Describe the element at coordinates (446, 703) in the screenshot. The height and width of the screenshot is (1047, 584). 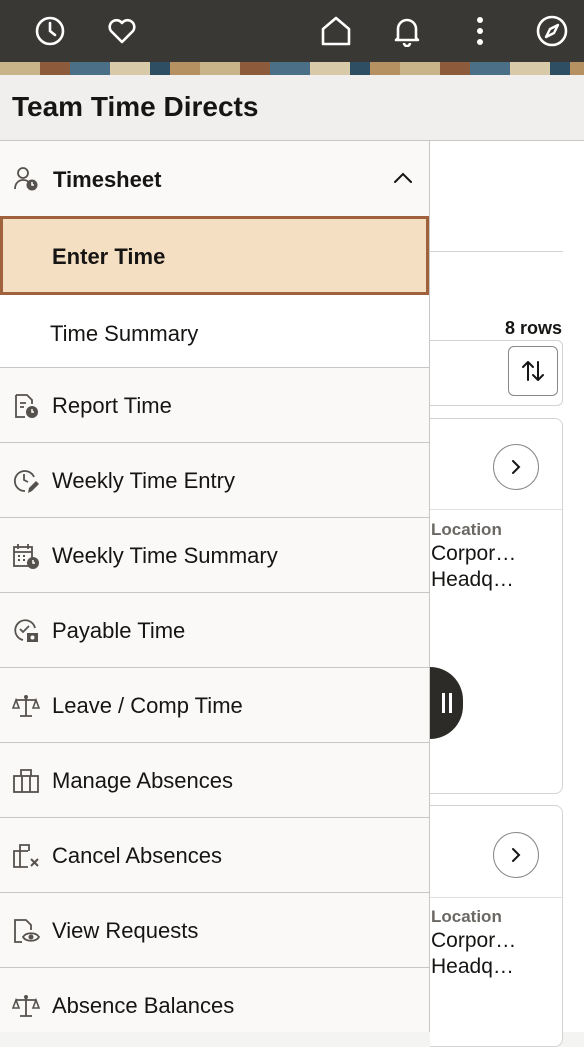
I see `pause-icon` at that location.